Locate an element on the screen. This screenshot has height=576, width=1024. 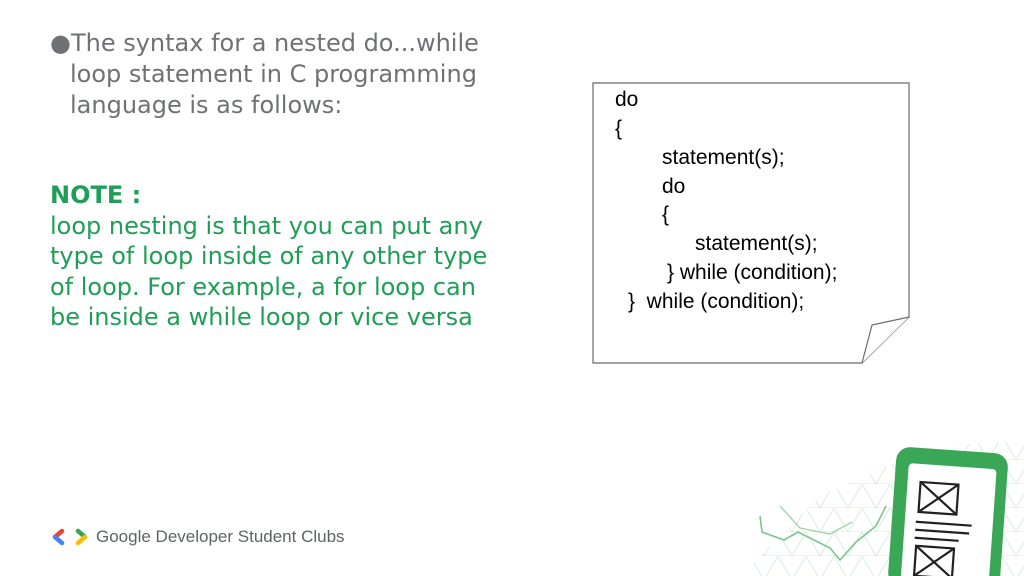
note-title: NOTE : is located at coordinates (96, 195).